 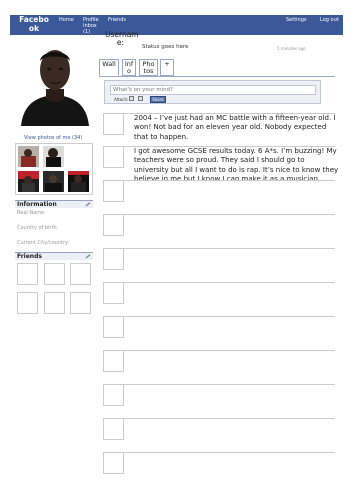 I want to click on tab-photos: Pho tos, so click(x=148, y=67).